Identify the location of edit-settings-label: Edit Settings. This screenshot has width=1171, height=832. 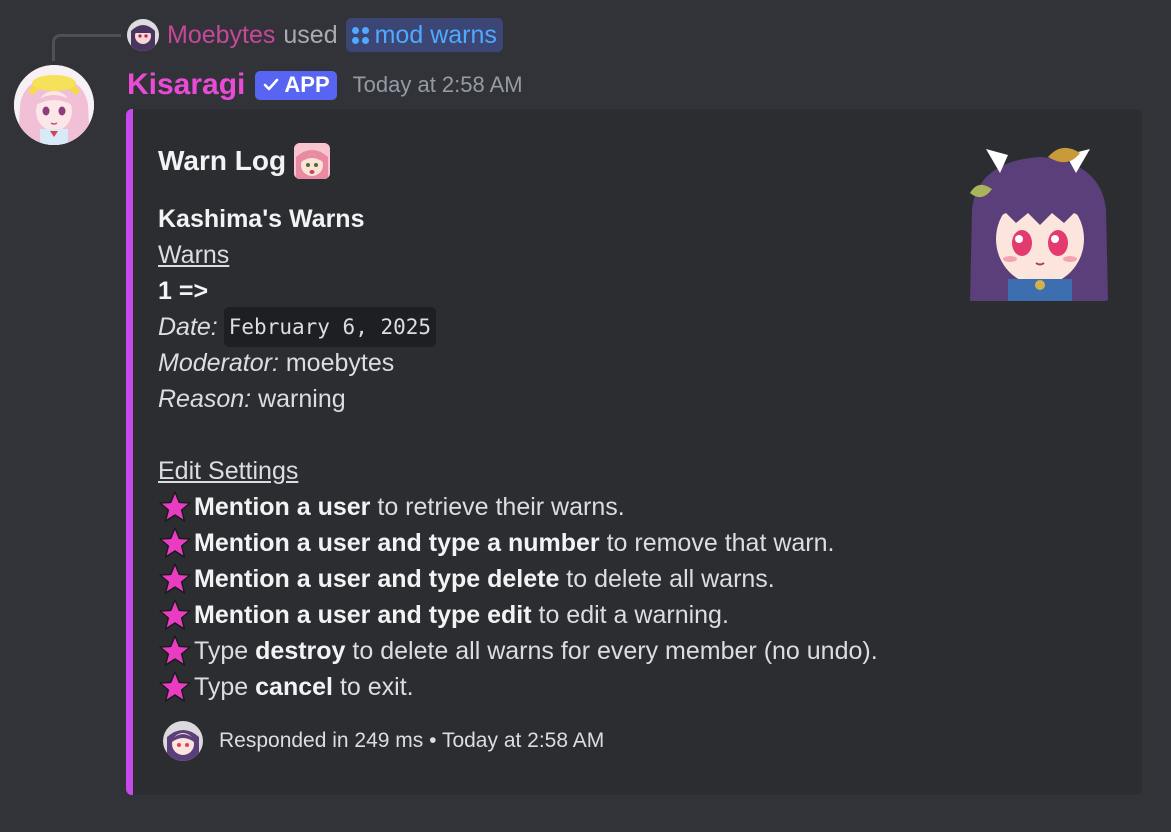
(228, 471).